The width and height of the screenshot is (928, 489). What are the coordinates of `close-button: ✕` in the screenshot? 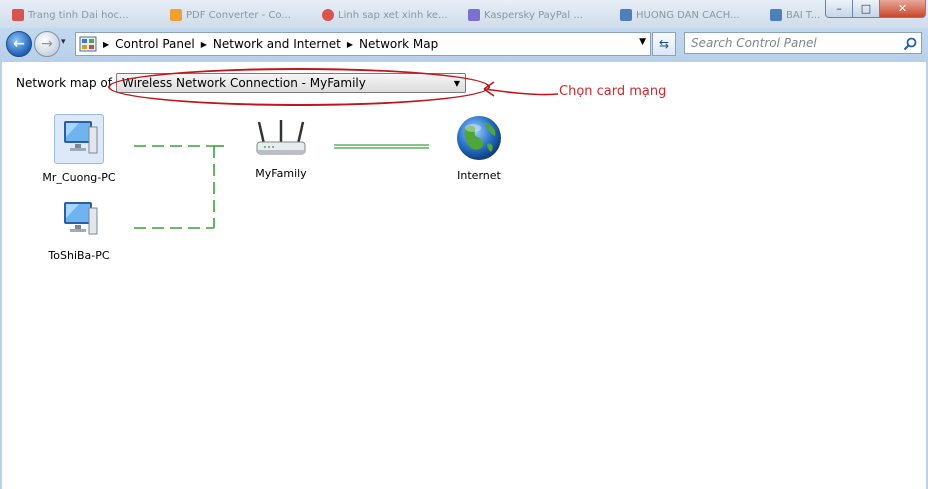 It's located at (902, 9).